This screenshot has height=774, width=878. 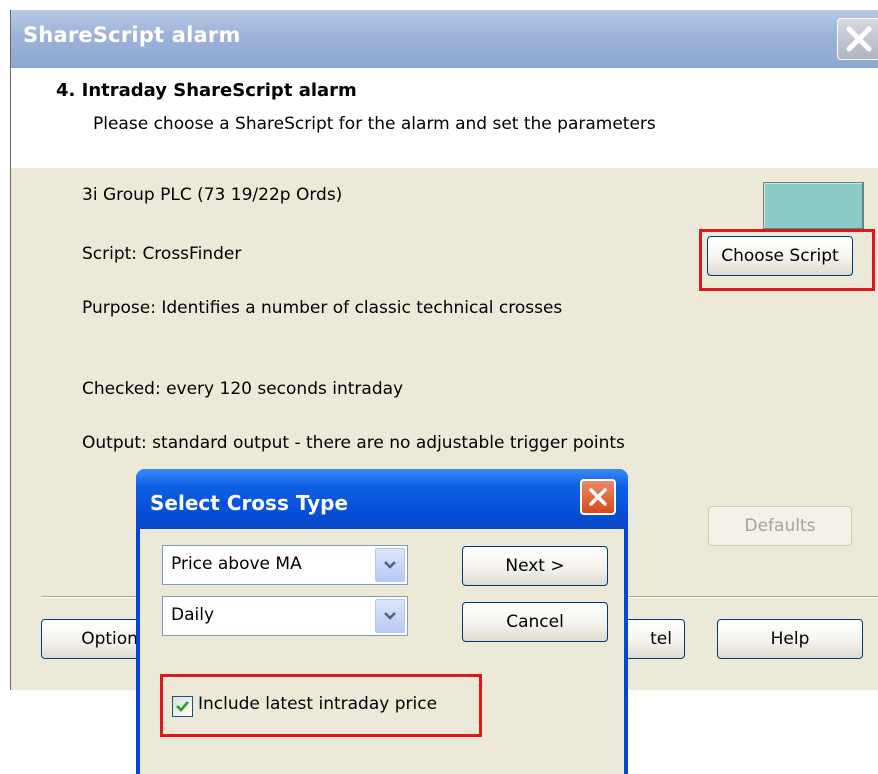 What do you see at coordinates (535, 622) in the screenshot?
I see `cancel-cross-button: Cancel` at bounding box center [535, 622].